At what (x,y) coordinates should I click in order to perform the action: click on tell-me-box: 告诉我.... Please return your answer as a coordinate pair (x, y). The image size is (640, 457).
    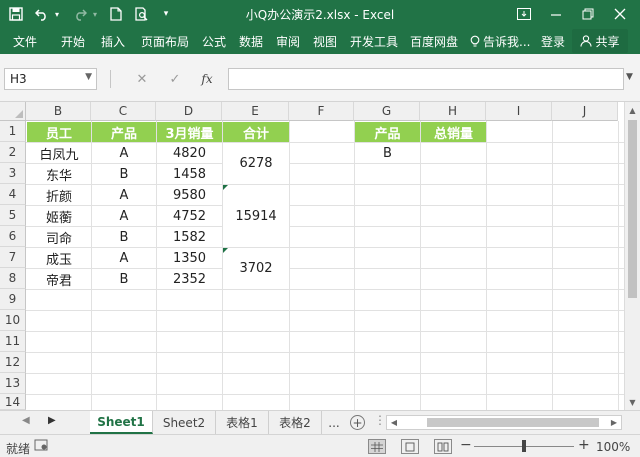
    Looking at the image, I should click on (500, 41).